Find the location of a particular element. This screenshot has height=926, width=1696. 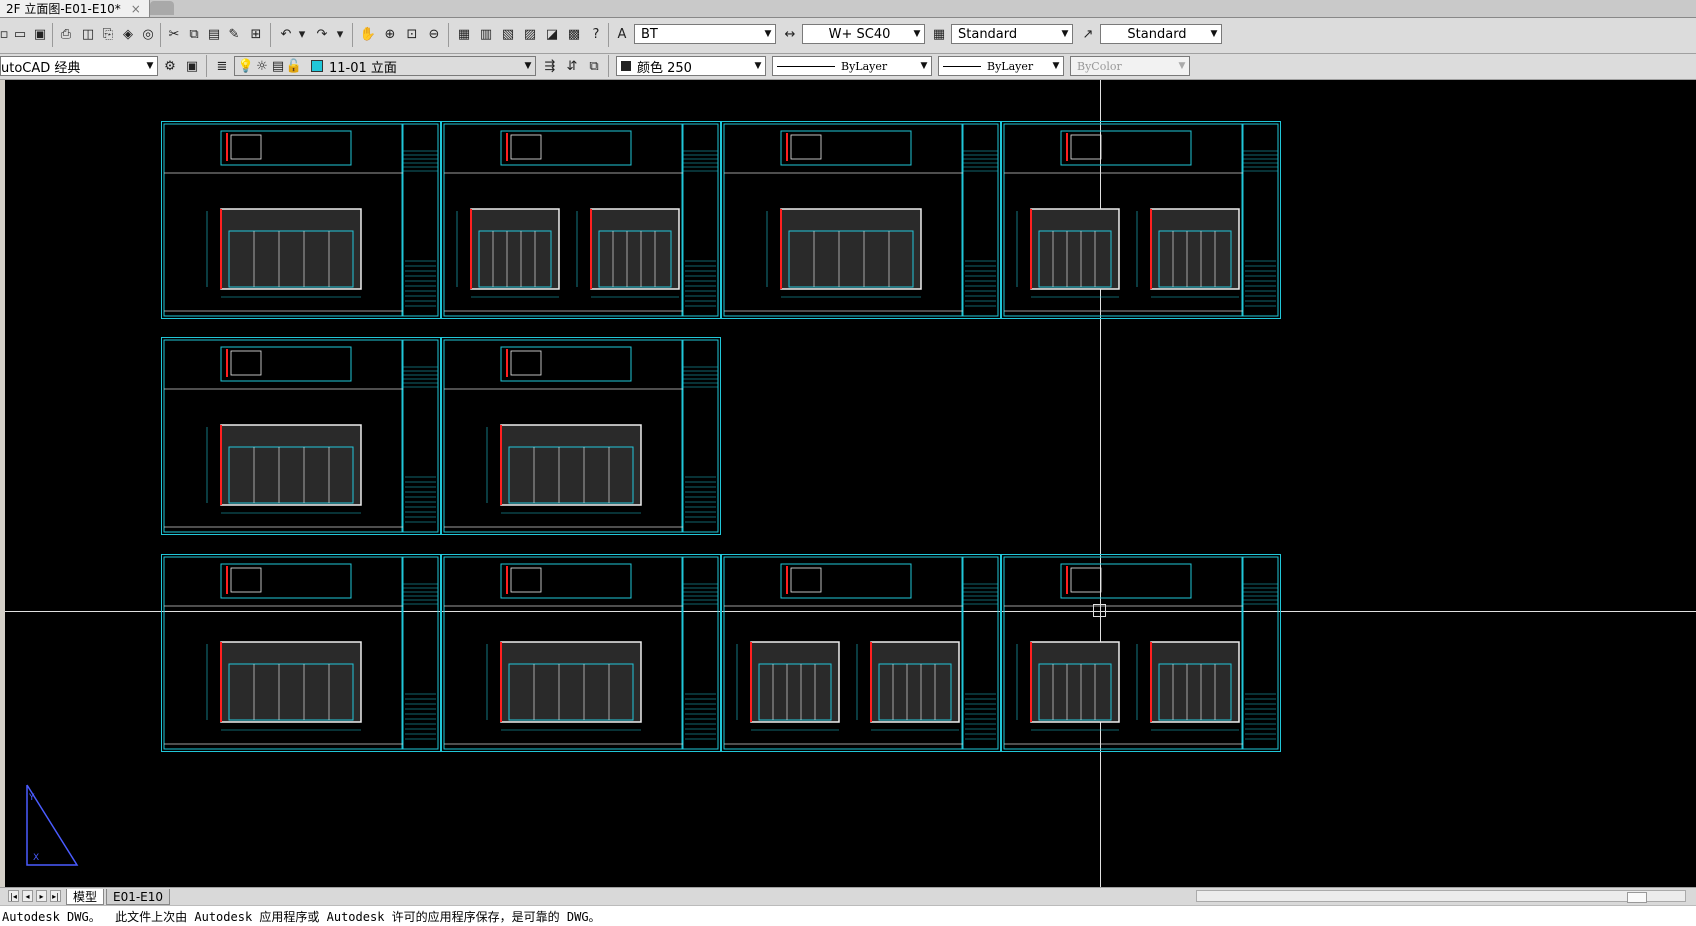

layer-properties-icon: ≣ is located at coordinates (222, 66).